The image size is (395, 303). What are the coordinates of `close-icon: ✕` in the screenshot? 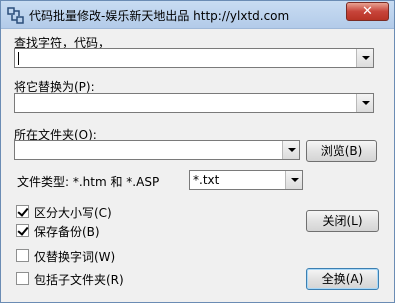 It's located at (367, 11).